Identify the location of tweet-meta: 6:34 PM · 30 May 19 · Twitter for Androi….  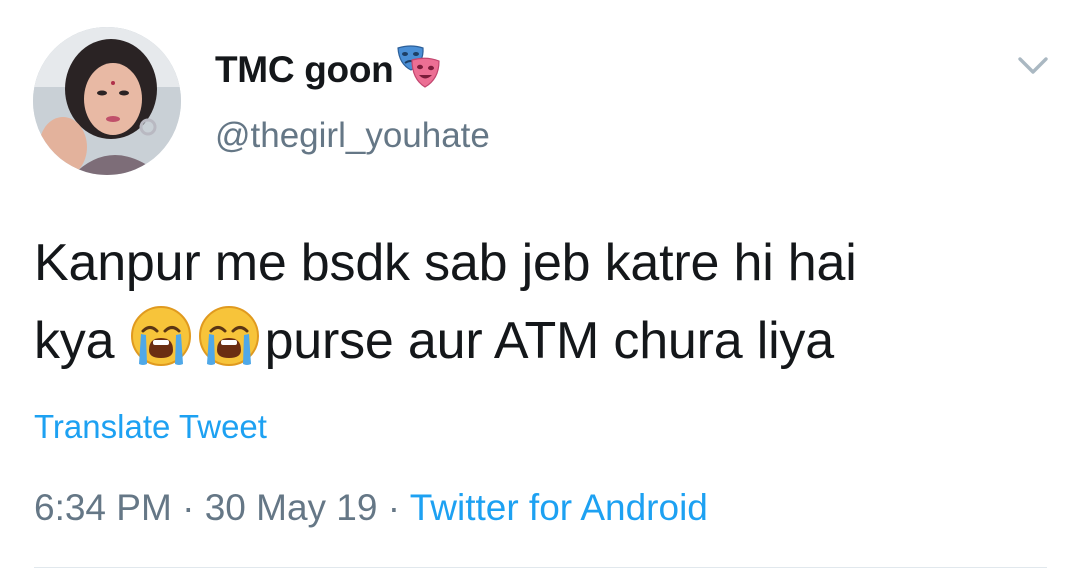
(371, 508).